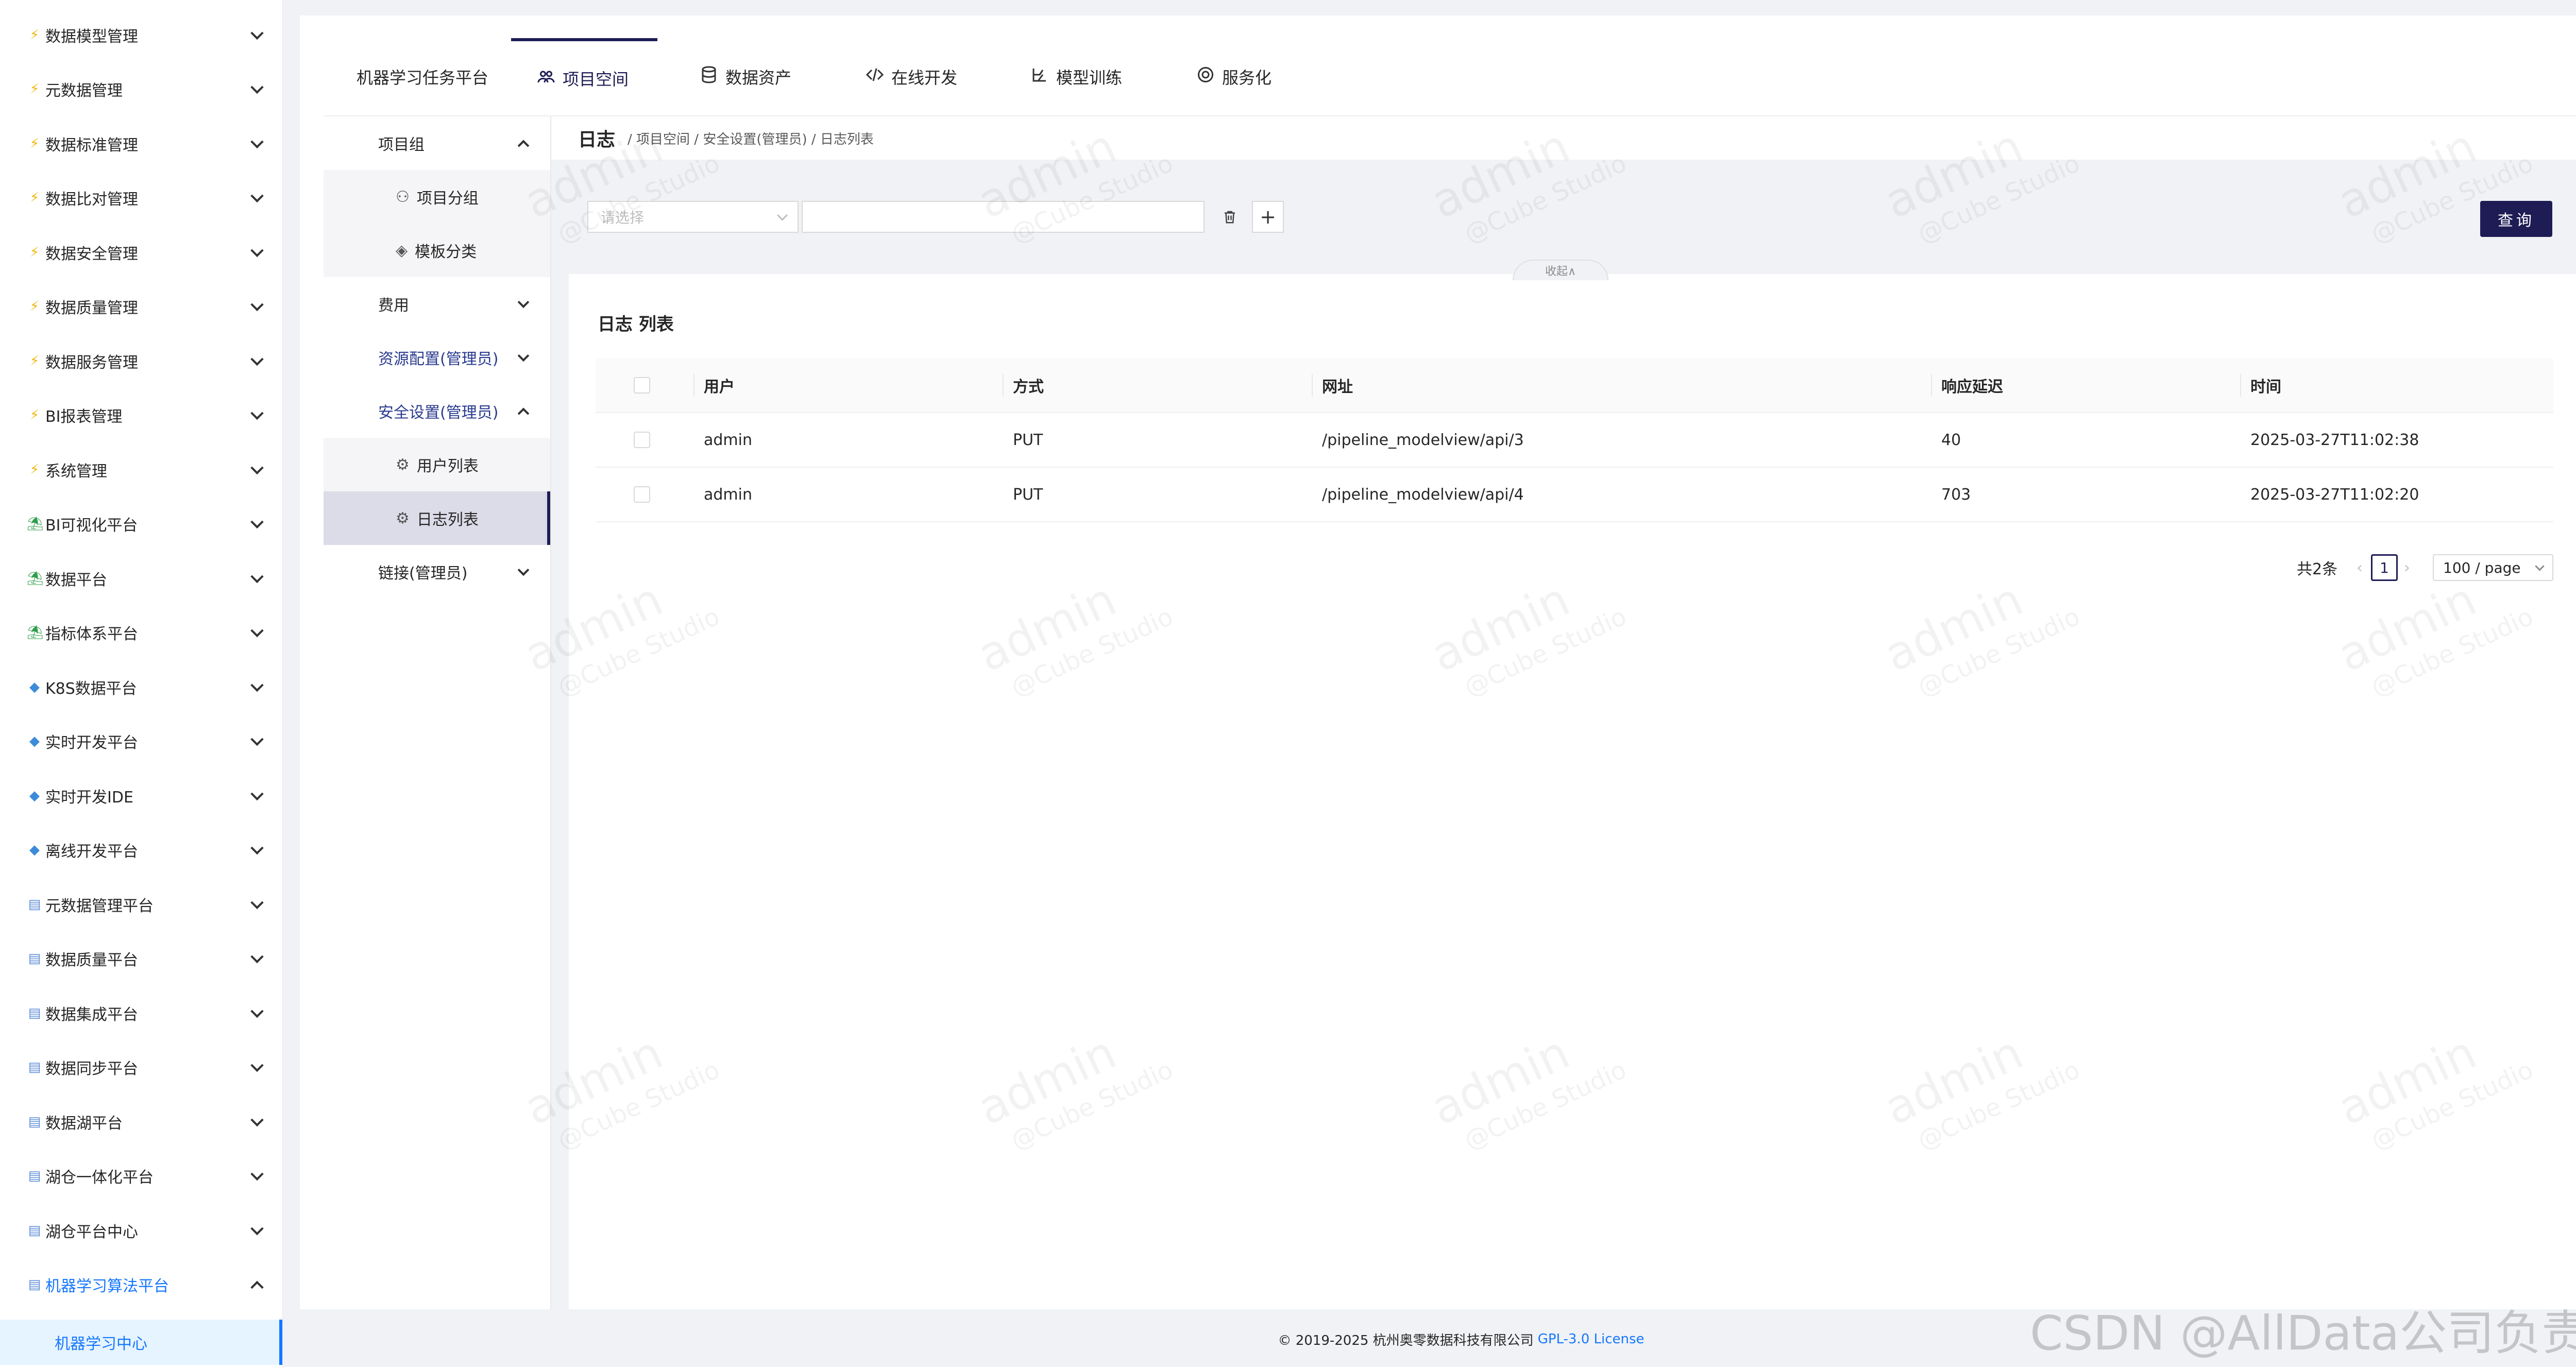 This screenshot has height=1367, width=2576. Describe the element at coordinates (719, 385) in the screenshot. I see `column-header-user: 用户` at that location.